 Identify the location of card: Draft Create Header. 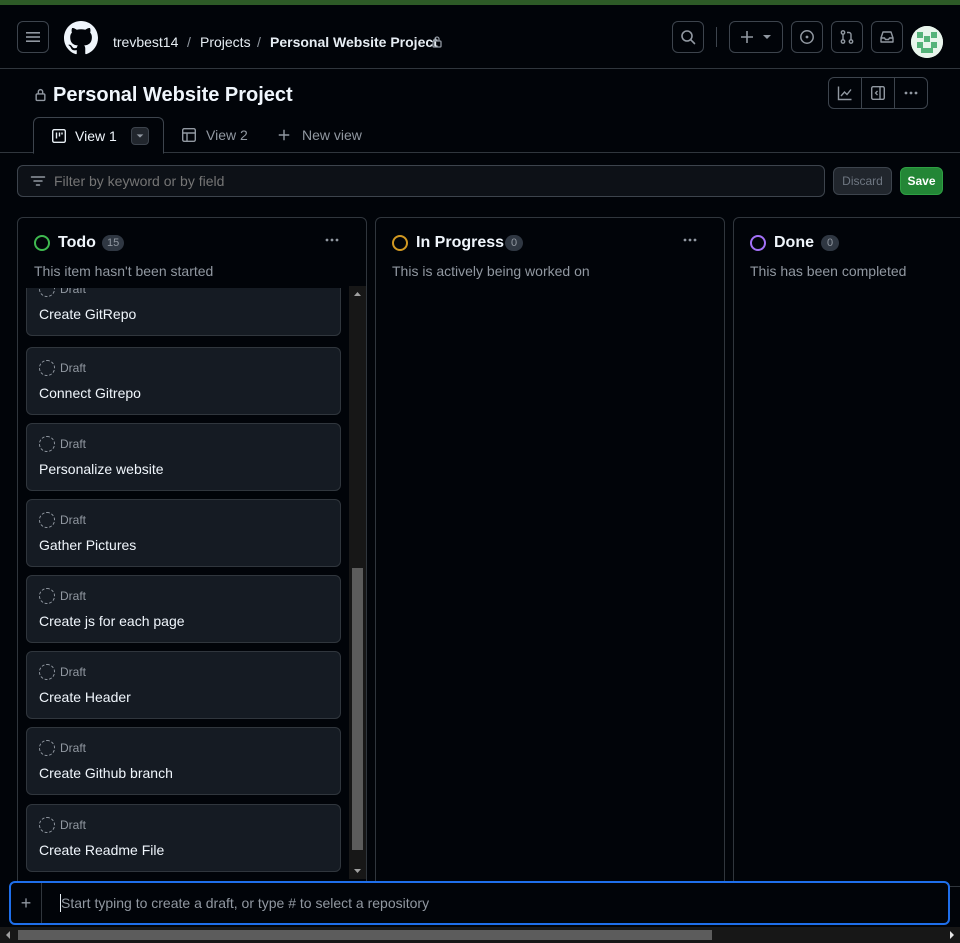
(183, 685).